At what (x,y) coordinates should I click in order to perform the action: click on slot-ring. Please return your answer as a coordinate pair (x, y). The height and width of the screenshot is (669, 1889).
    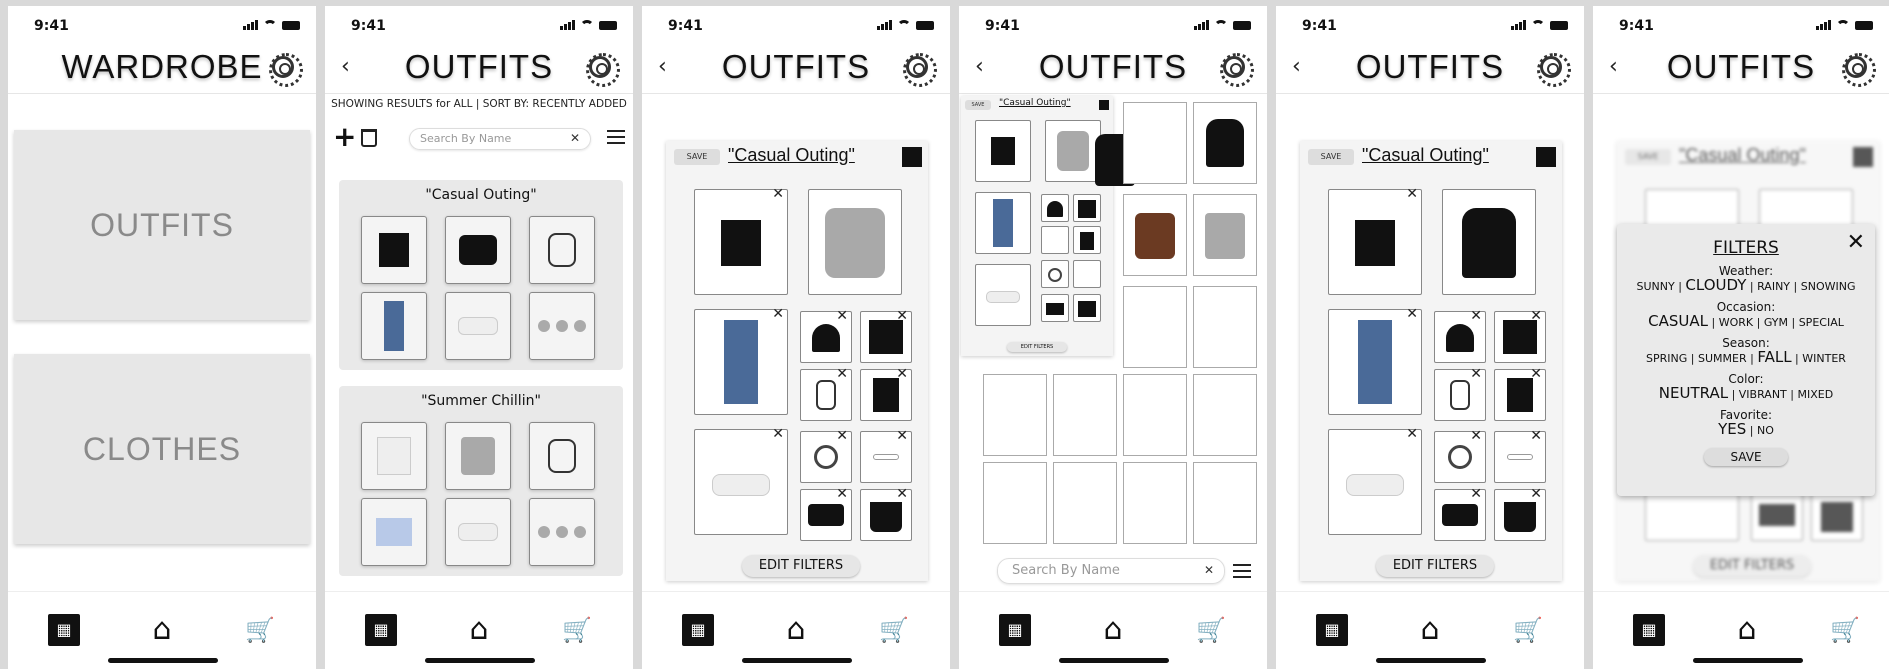
    Looking at the image, I should click on (1087, 240).